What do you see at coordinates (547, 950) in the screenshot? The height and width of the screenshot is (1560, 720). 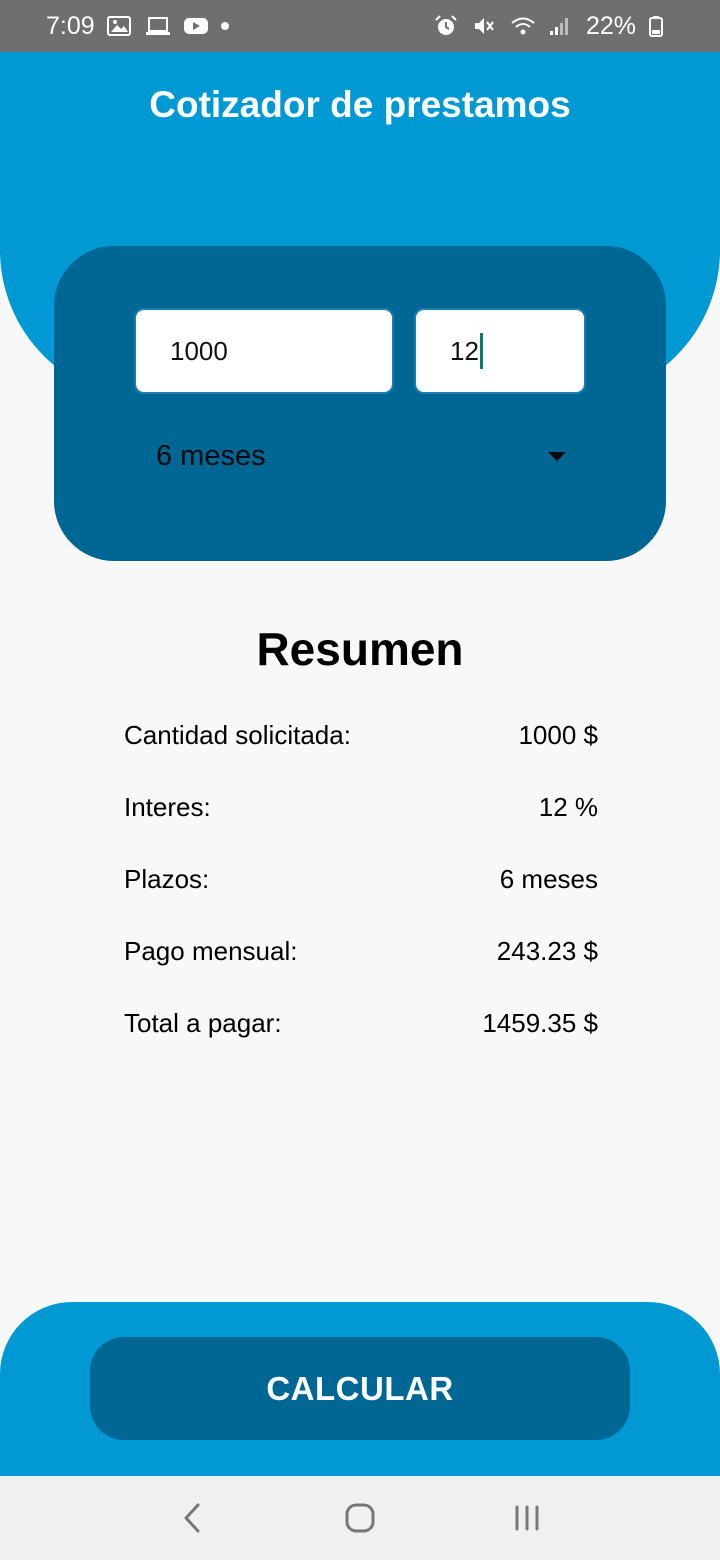 I see `summary-value: 243.23 $` at bounding box center [547, 950].